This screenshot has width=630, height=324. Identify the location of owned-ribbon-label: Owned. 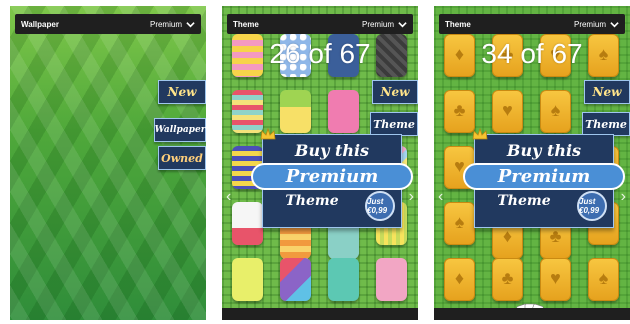
(182, 158).